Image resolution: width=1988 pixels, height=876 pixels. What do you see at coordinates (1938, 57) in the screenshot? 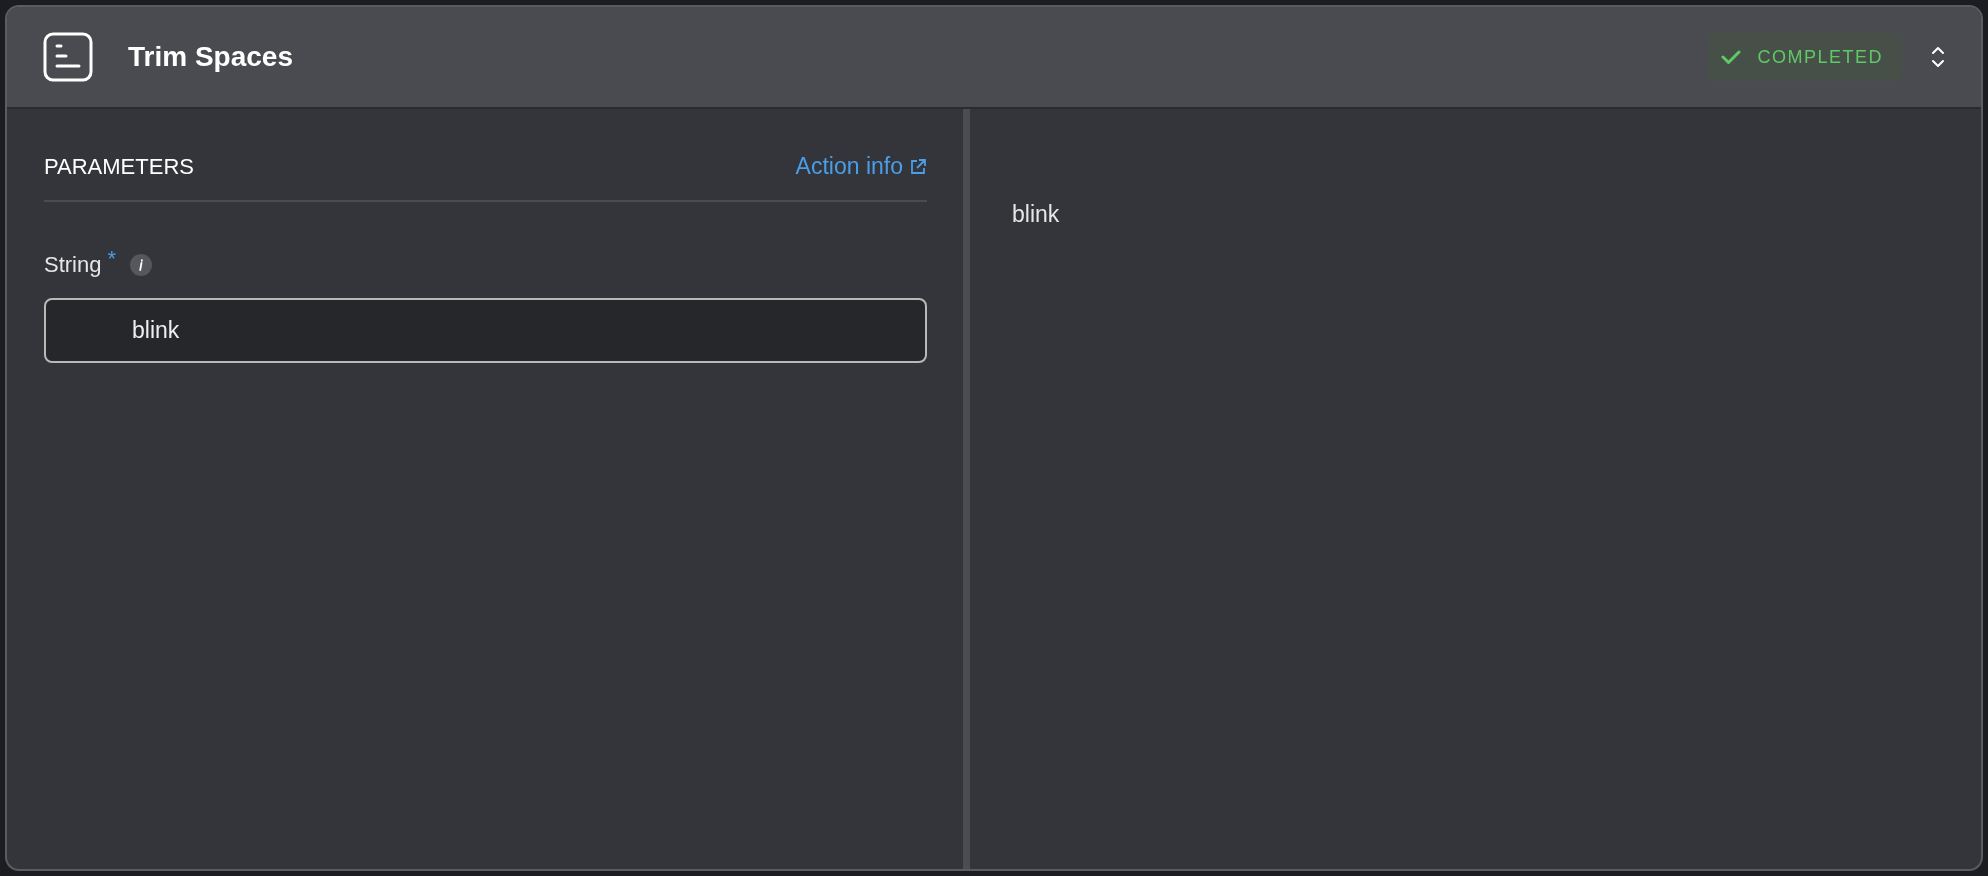
I see `expand-toggle-icon` at bounding box center [1938, 57].